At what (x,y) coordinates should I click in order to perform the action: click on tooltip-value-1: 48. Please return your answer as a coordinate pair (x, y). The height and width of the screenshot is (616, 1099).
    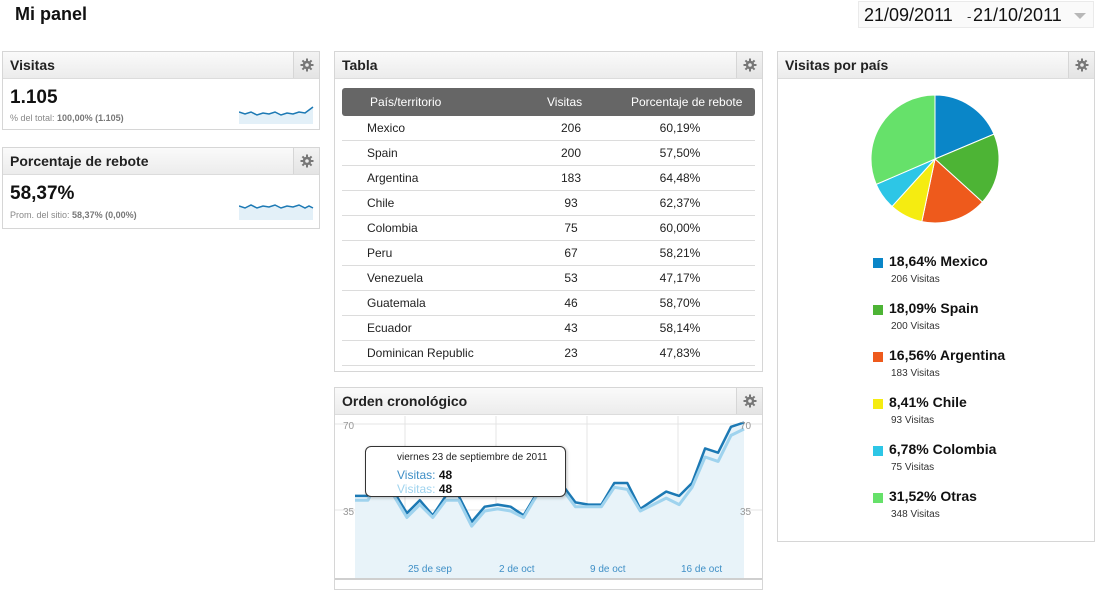
    Looking at the image, I should click on (445, 475).